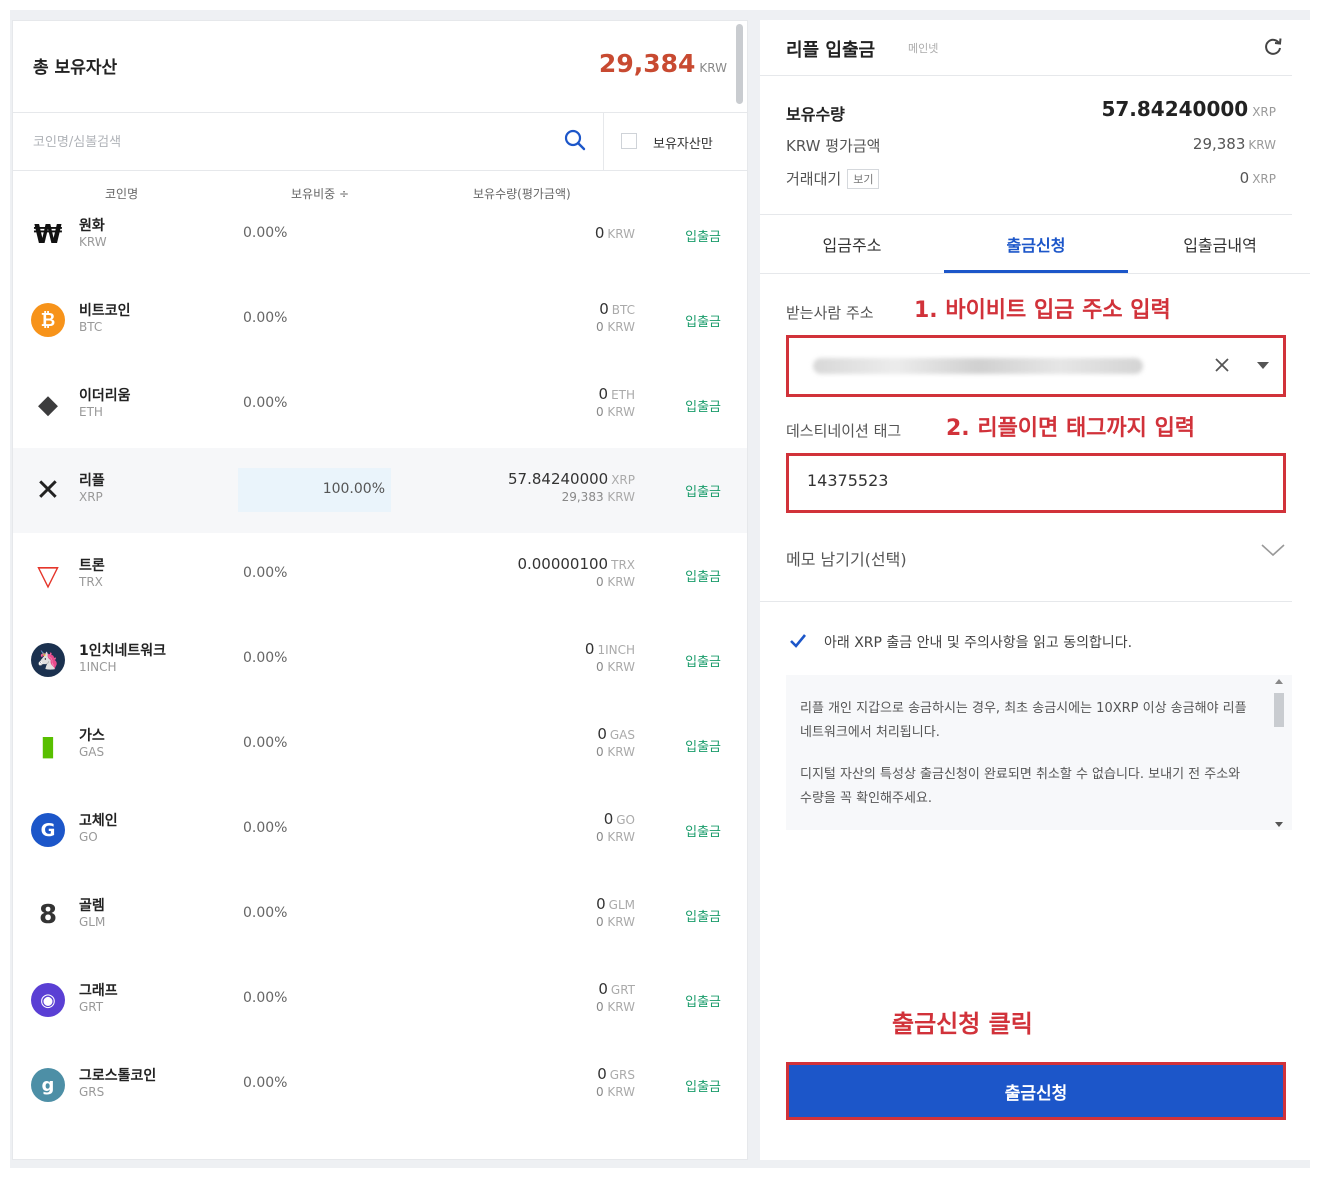 The width and height of the screenshot is (1320, 1179). I want to click on coin-row: 8 골렘 GLM 0.00% 0 GLM 0 KRW 입출금, so click(380, 915).